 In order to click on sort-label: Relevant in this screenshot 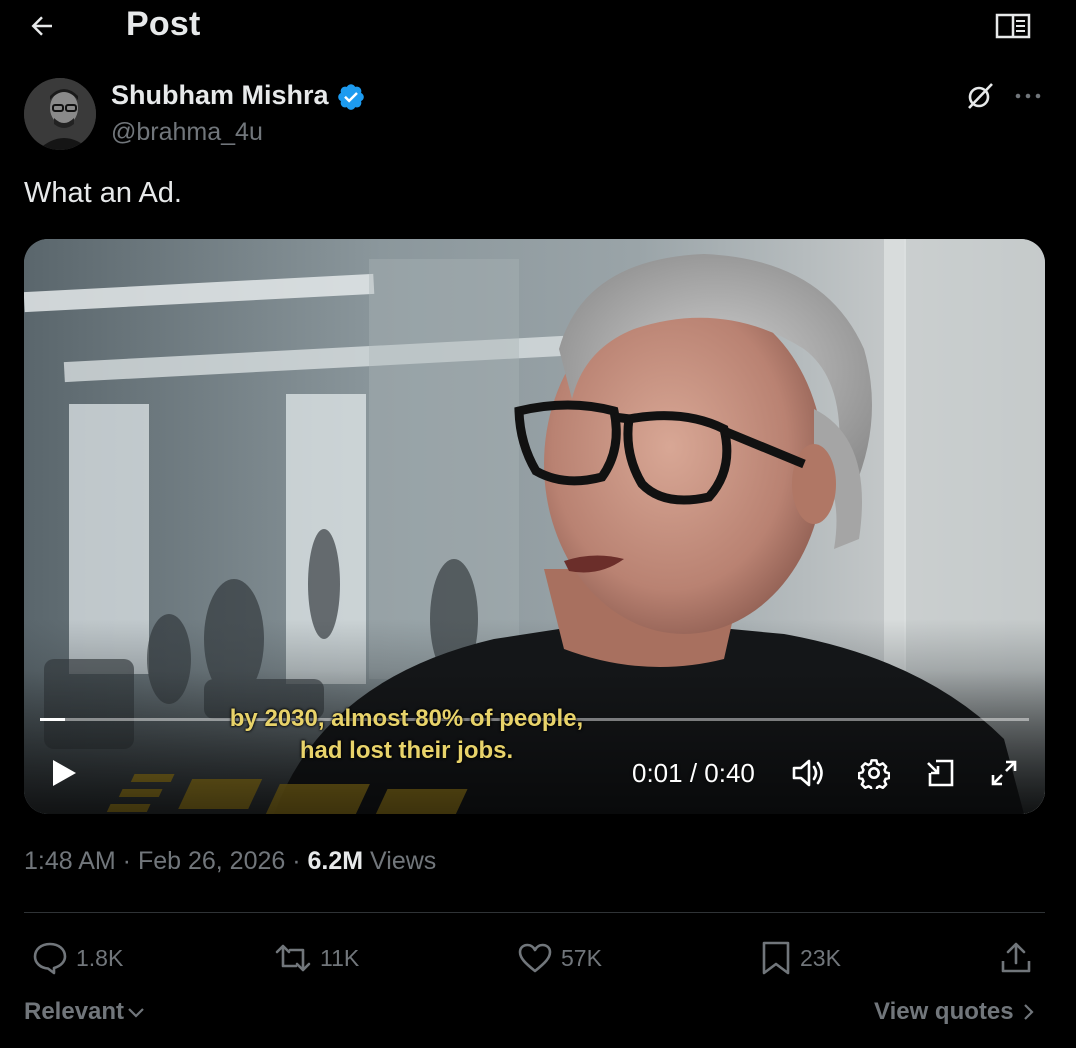, I will do `click(74, 1011)`.